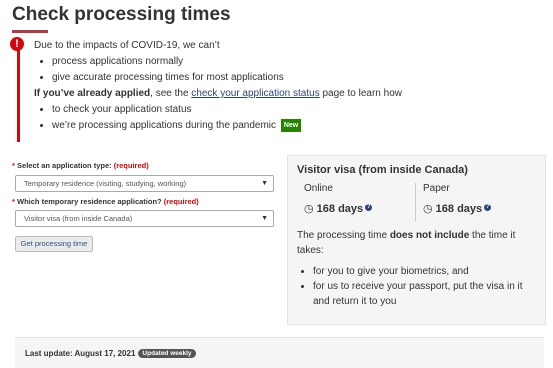 The image size is (553, 368). I want to click on sub-application-label-text: Which temporary residence application?, so click(89, 201).